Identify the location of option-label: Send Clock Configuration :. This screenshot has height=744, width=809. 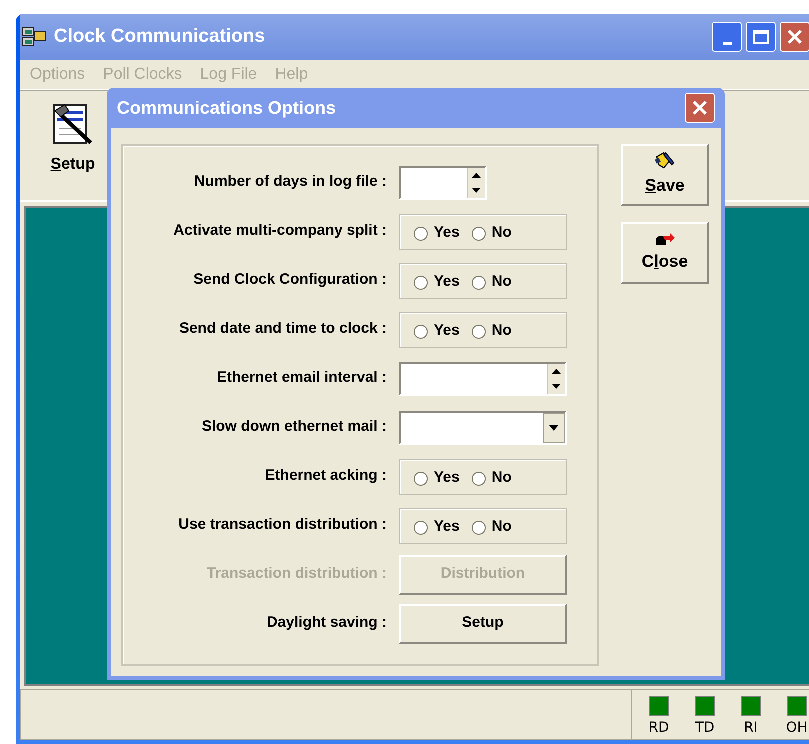
(290, 280).